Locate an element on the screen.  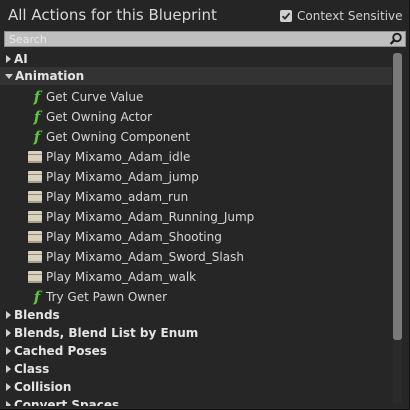
context-sensitive-toggle: Context Sensitive is located at coordinates (344, 16).